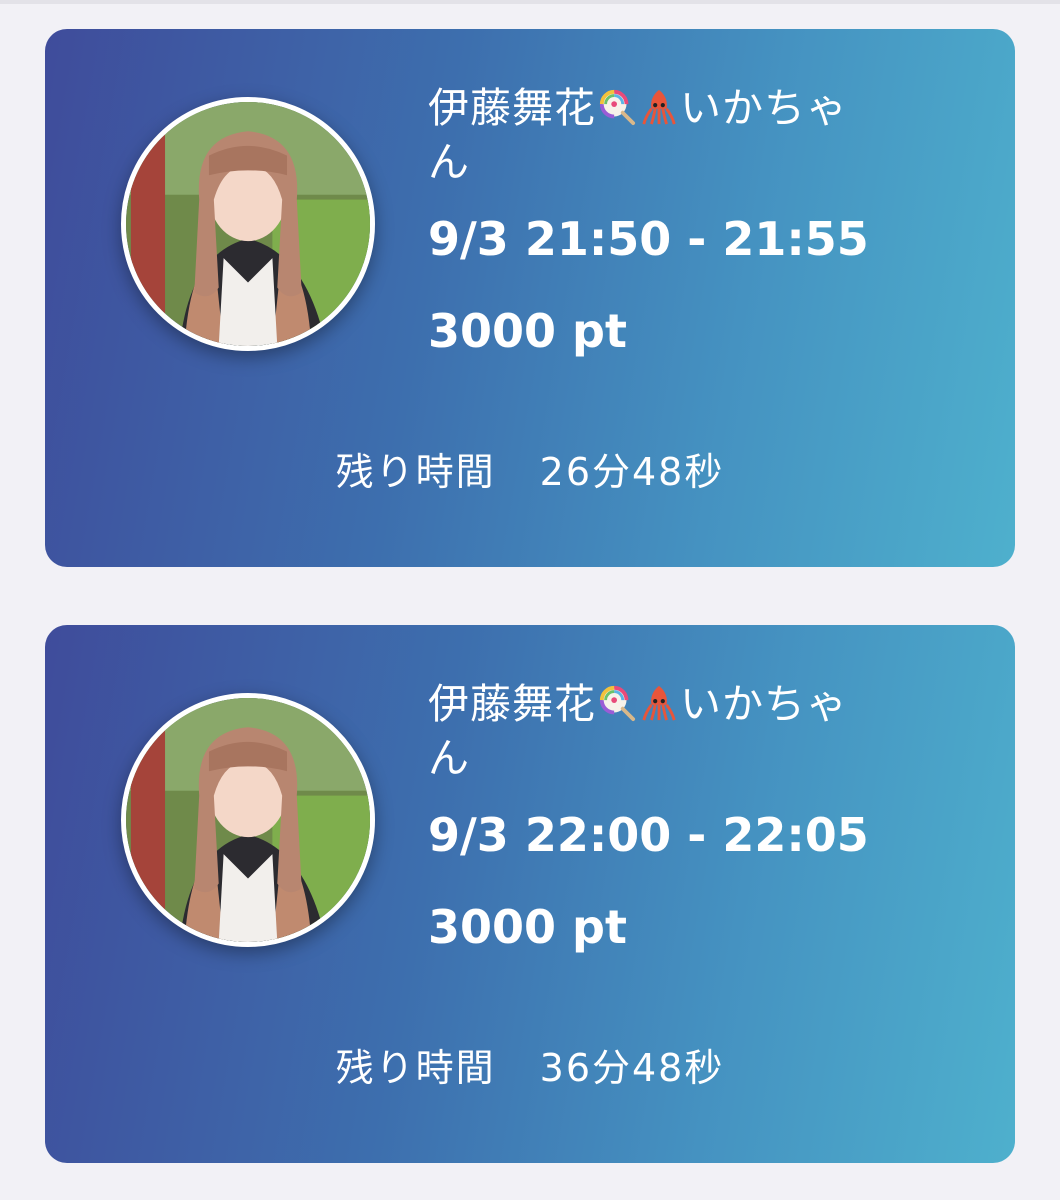  I want to click on remaining-time: 残り時間 36分48秒, so click(530, 1068).